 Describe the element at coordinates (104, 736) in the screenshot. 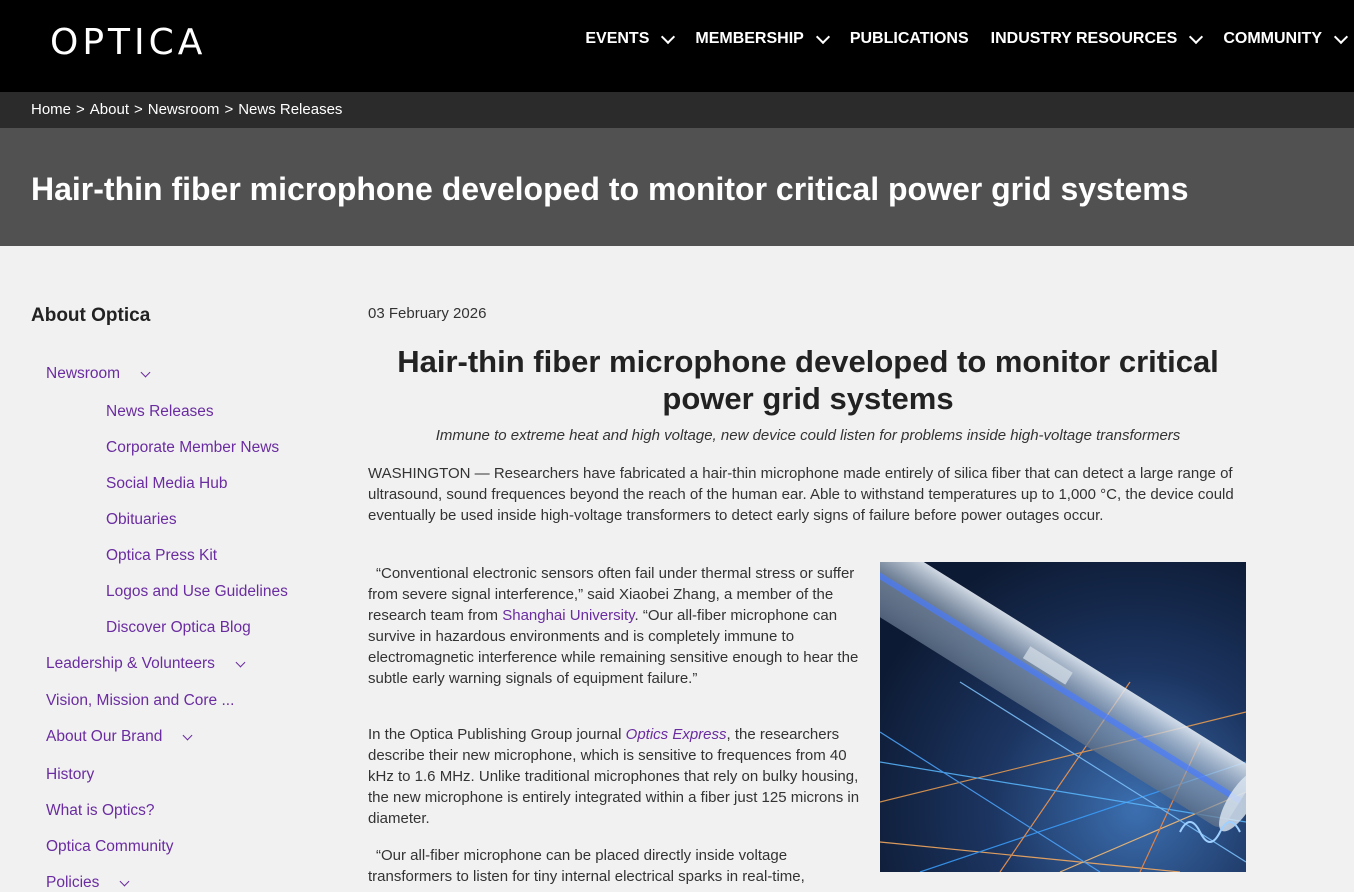

I see `sidebar-item-label: About Our Brand` at that location.